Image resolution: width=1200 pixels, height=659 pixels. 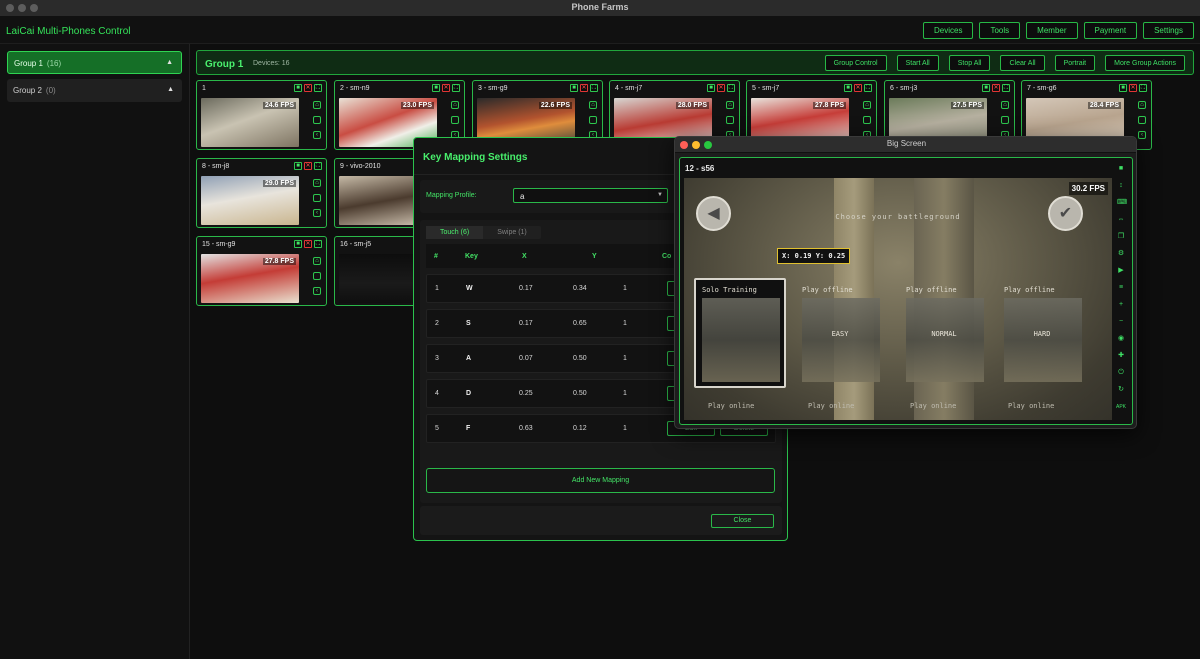 What do you see at coordinates (1121, 373) in the screenshot?
I see `power-icon: ⏻` at bounding box center [1121, 373].